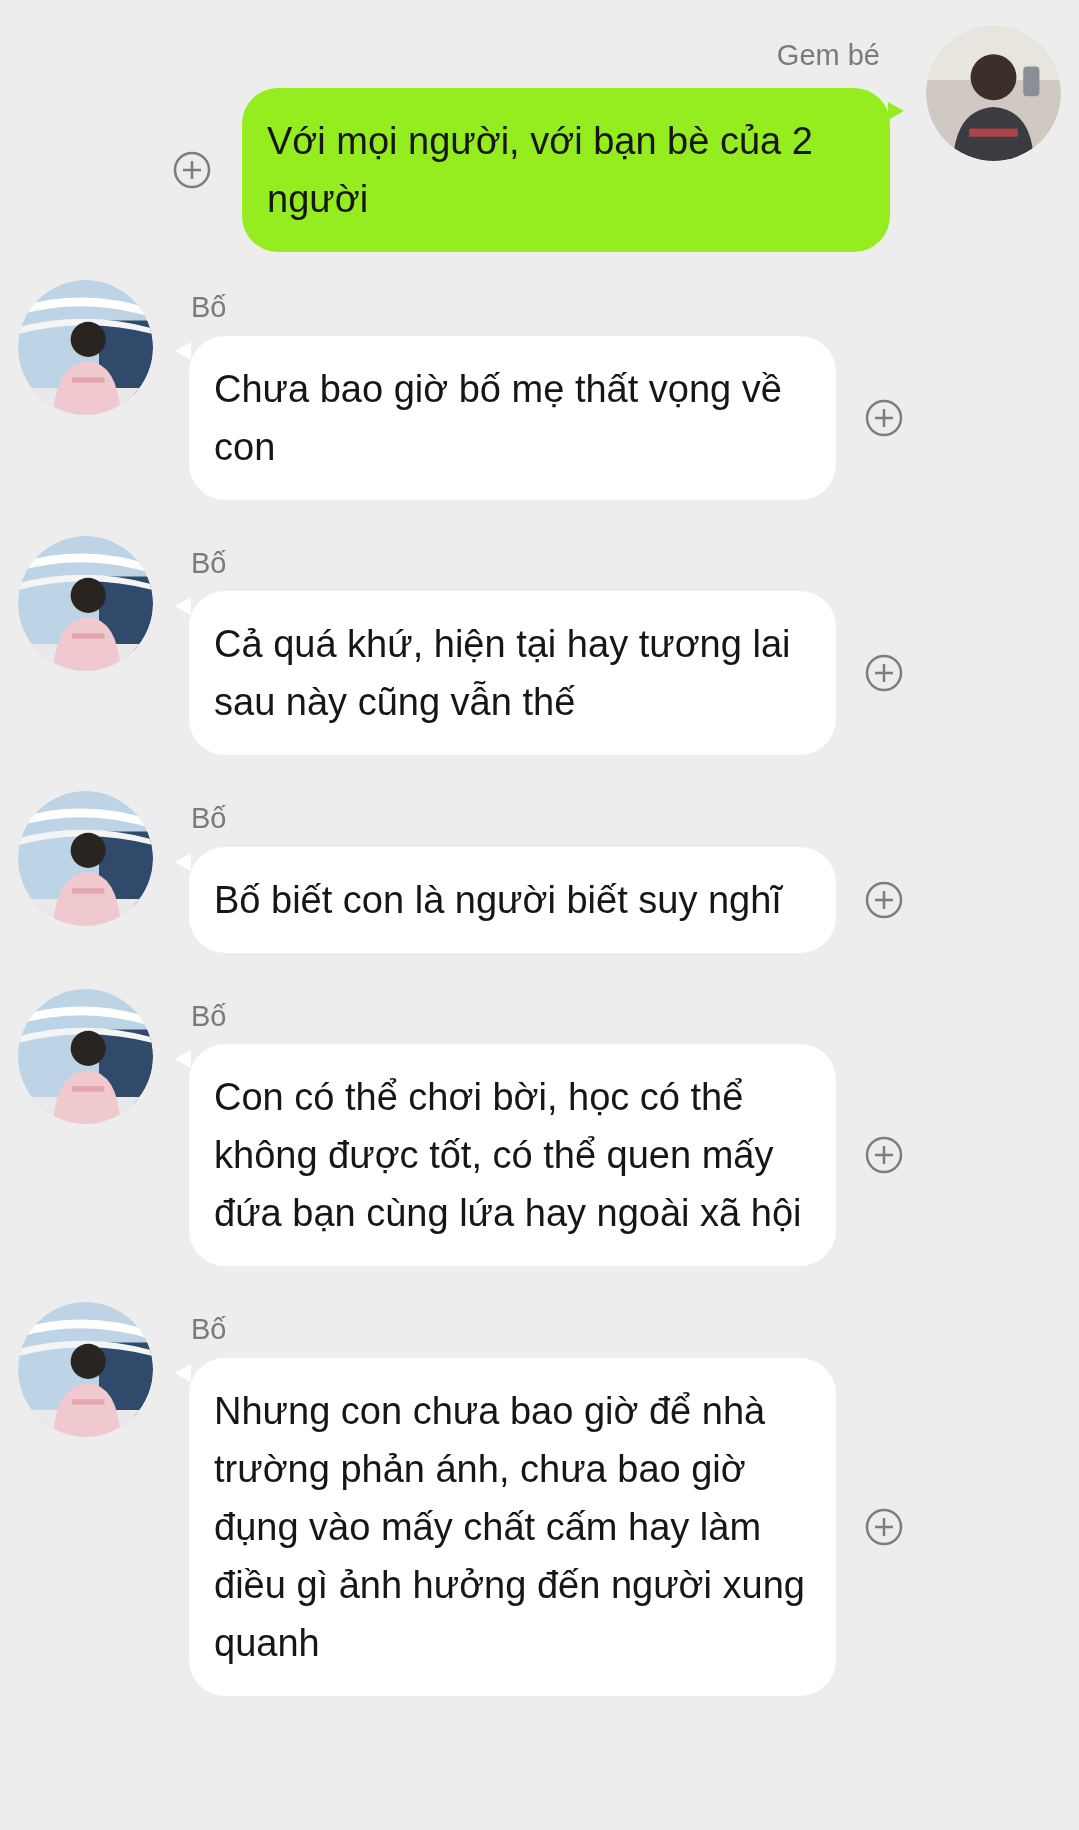 This screenshot has width=1079, height=1830. Describe the element at coordinates (896, 110) in the screenshot. I see `bubble-tail` at that location.